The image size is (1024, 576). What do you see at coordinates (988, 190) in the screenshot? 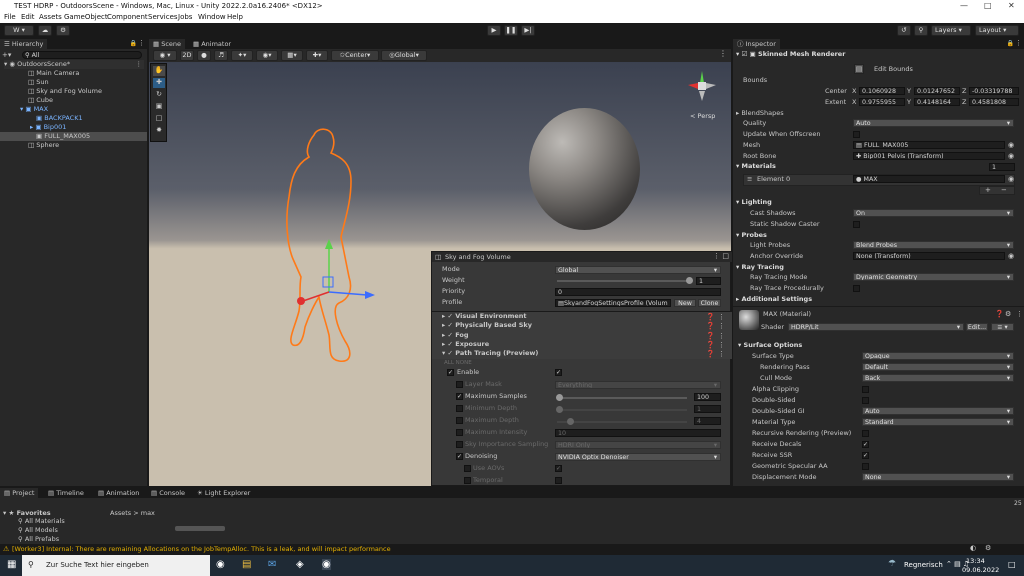
I see `add-icon: +` at bounding box center [988, 190].